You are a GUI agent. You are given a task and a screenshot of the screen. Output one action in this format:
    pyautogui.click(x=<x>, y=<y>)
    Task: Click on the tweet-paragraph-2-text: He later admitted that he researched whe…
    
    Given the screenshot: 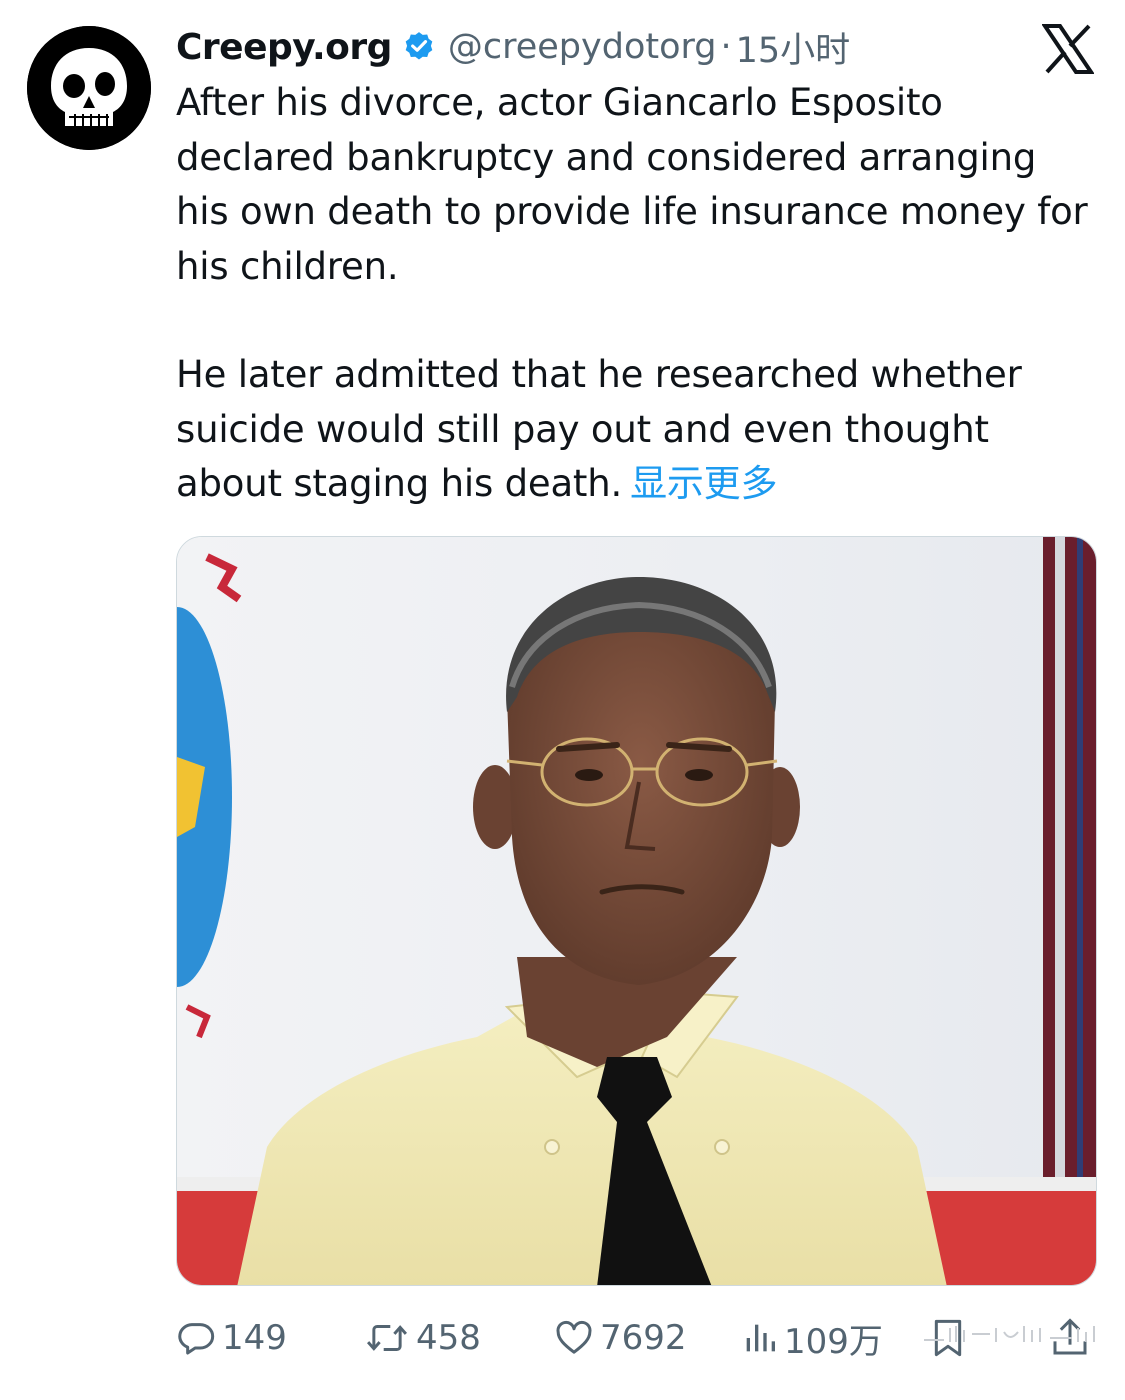 What is the action you would take?
    pyautogui.click(x=599, y=429)
    